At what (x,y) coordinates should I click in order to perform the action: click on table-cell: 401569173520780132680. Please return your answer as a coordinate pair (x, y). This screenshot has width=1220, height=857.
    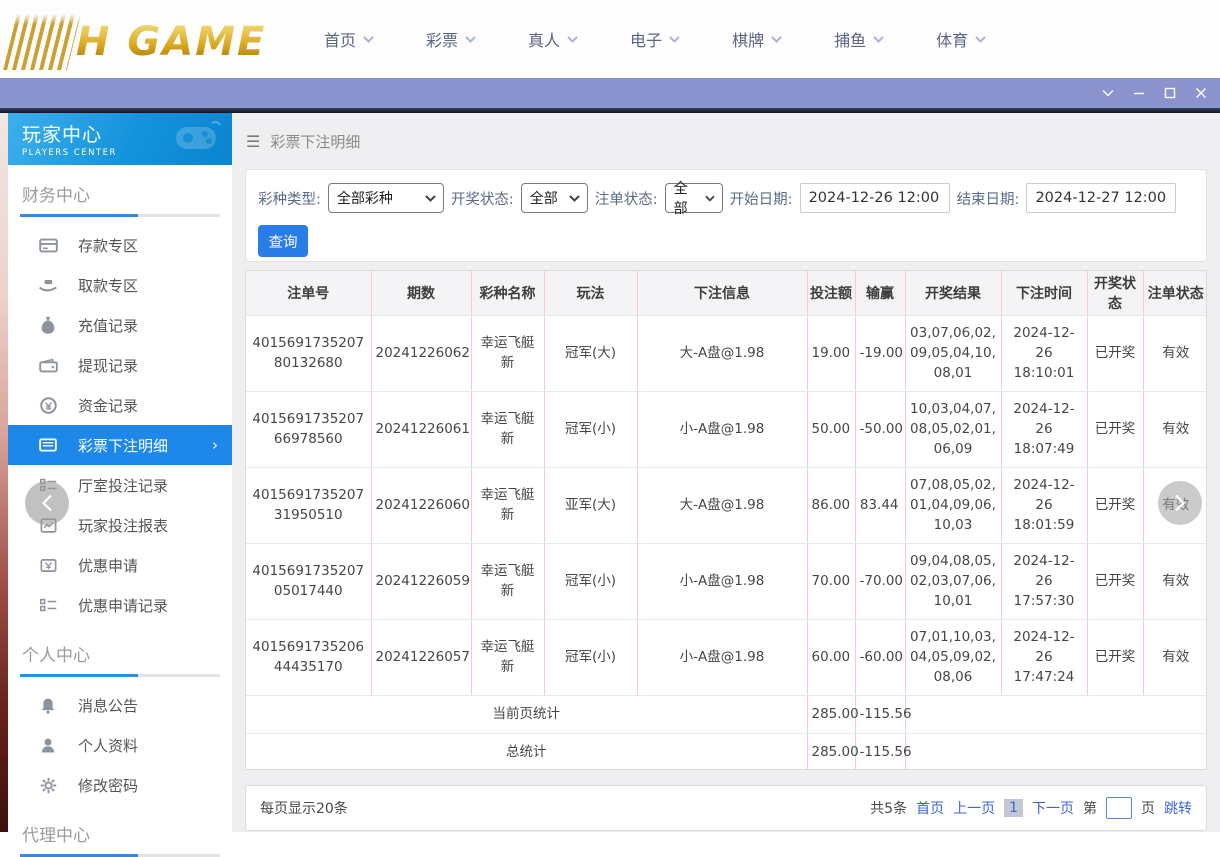
    Looking at the image, I should click on (309, 353).